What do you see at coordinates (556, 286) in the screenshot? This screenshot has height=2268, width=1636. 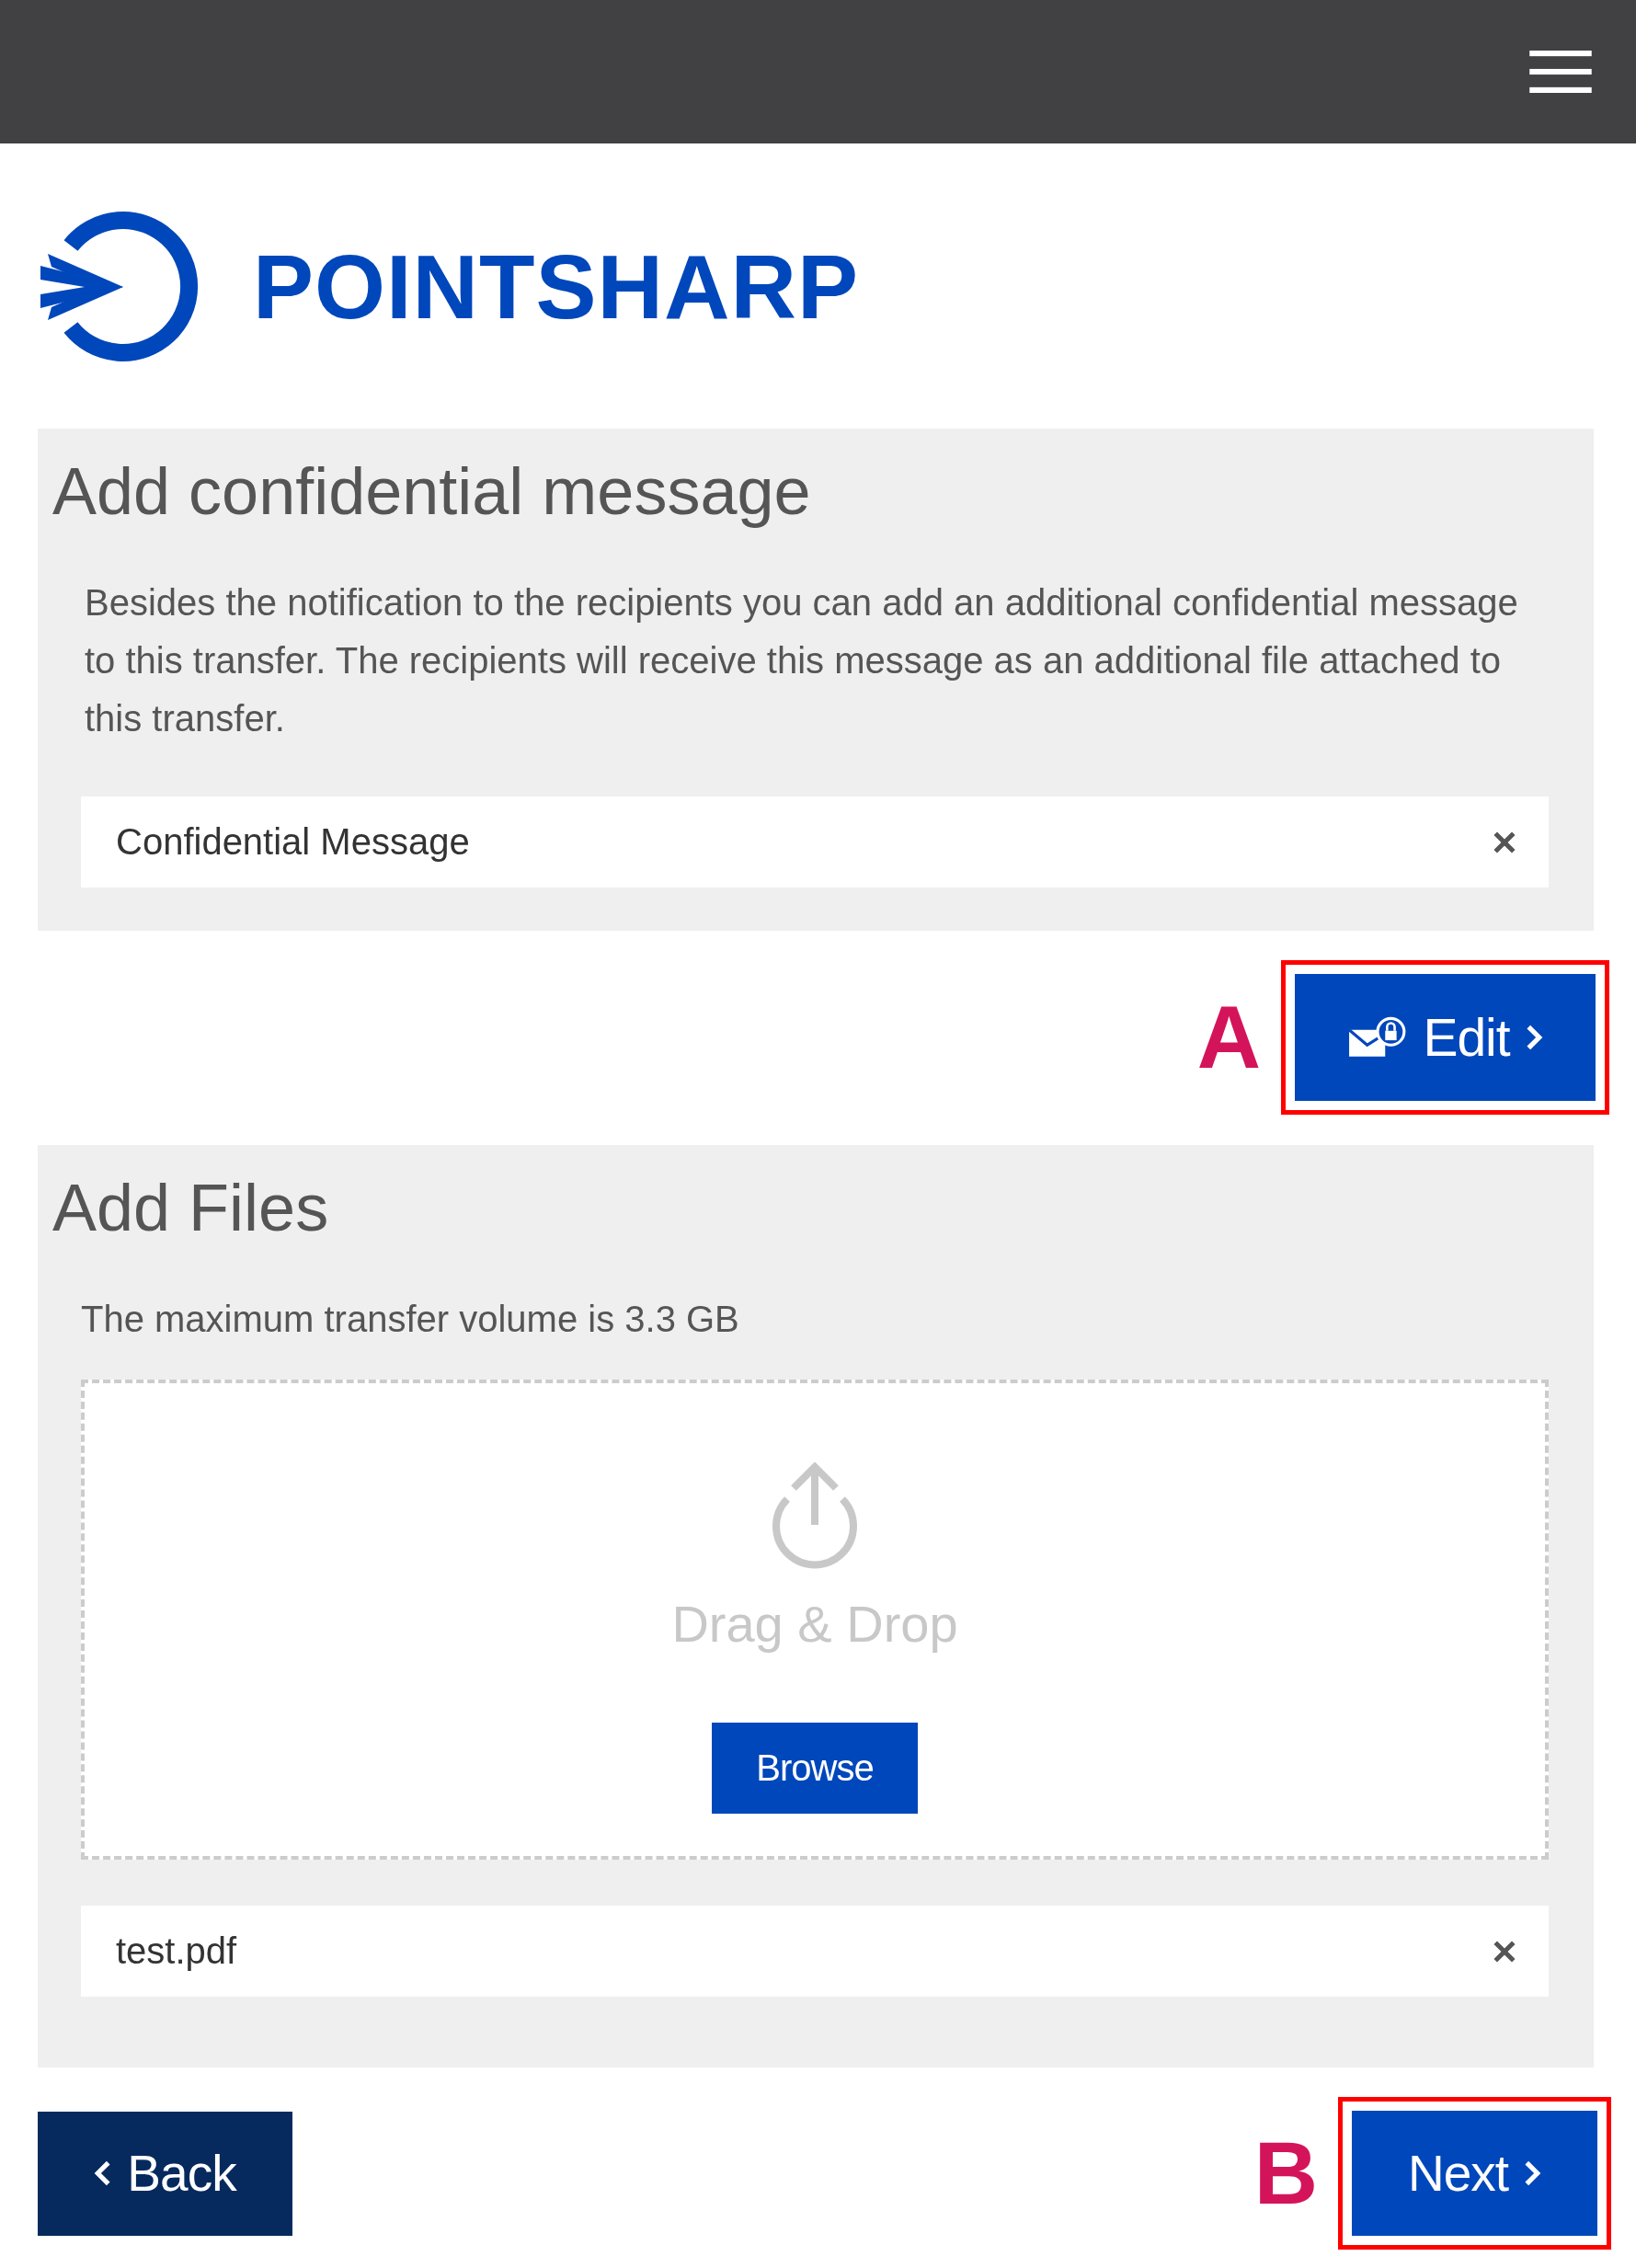 I see `logo-text: POINTSHARP` at bounding box center [556, 286].